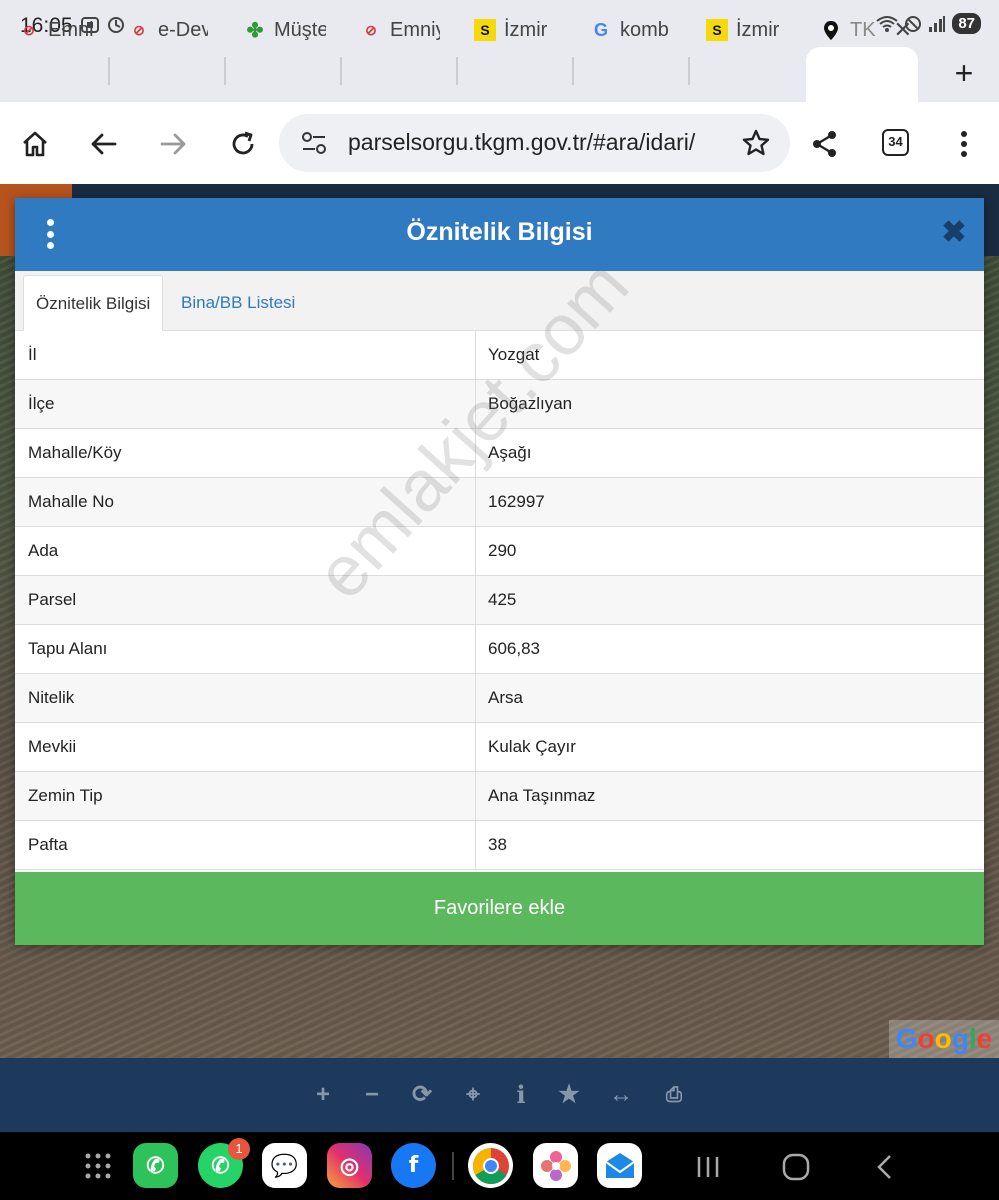  What do you see at coordinates (542, 795) in the screenshot?
I see `row-value: Ana Taşınmaz` at bounding box center [542, 795].